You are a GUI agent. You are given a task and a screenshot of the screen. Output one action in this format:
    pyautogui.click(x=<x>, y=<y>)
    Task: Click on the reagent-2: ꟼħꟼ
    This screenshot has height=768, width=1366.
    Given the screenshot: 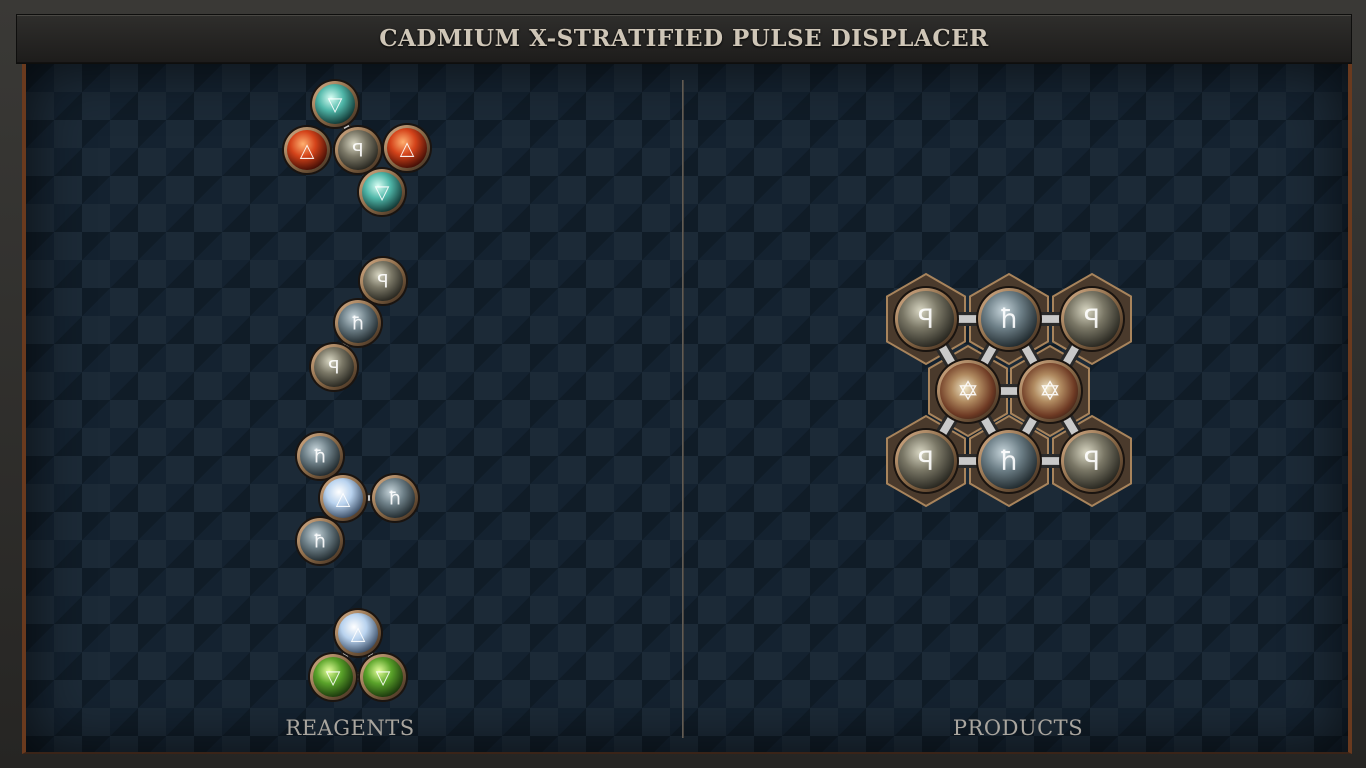 What is the action you would take?
    pyautogui.click(x=358, y=324)
    